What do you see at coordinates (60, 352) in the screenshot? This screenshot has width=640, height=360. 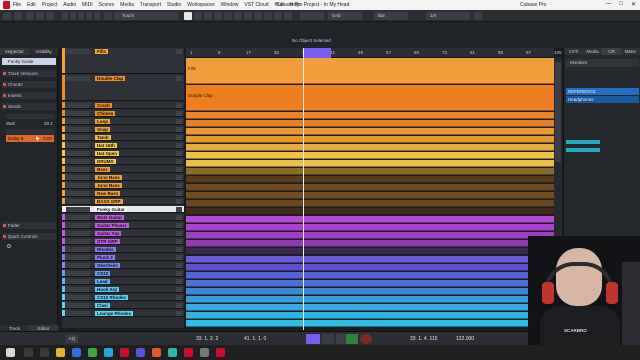 I see `explorer-icon` at bounding box center [60, 352].